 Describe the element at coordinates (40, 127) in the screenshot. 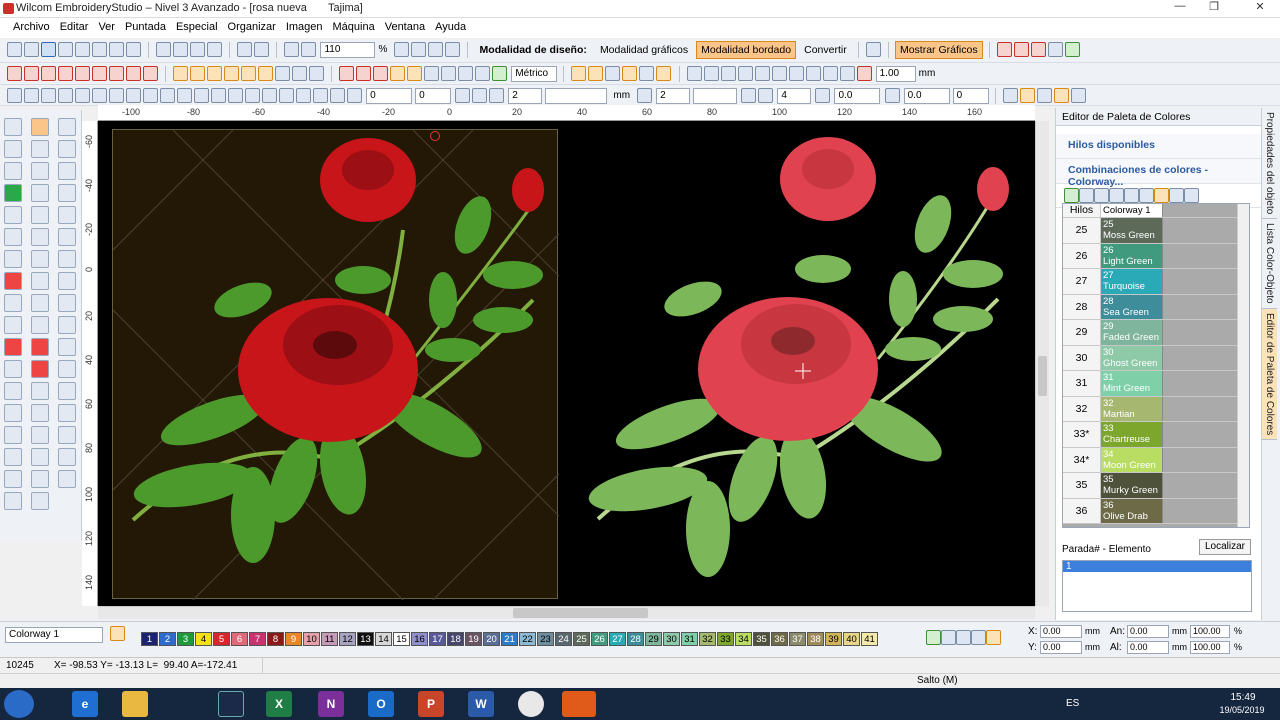

I see `select-arrow-icon` at that location.